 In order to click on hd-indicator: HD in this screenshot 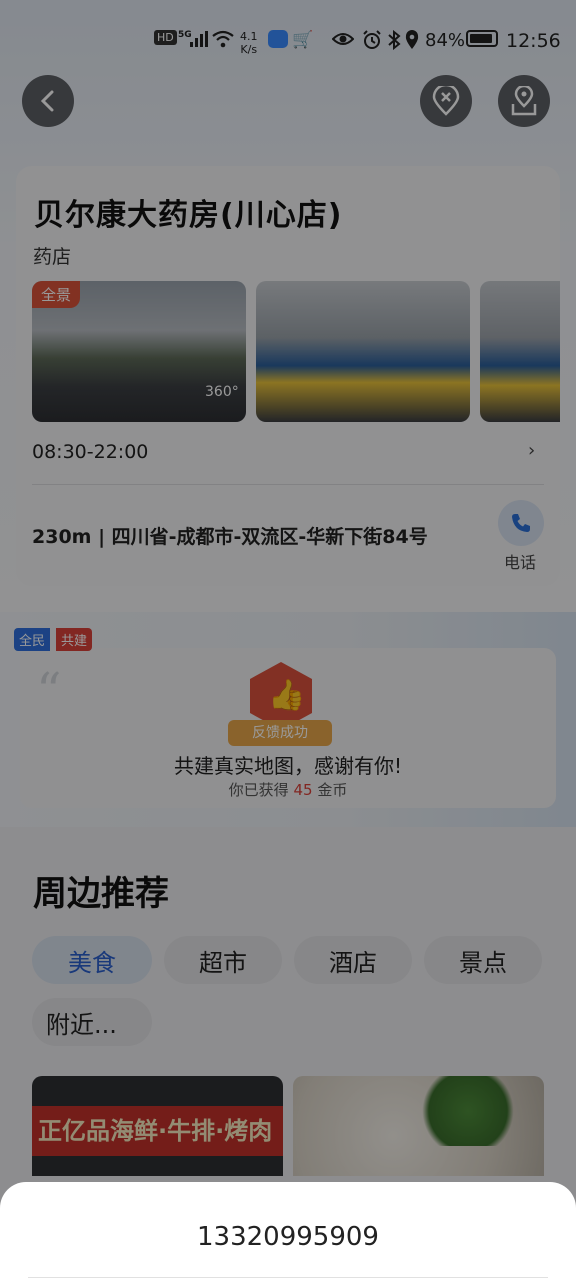, I will do `click(165, 37)`.